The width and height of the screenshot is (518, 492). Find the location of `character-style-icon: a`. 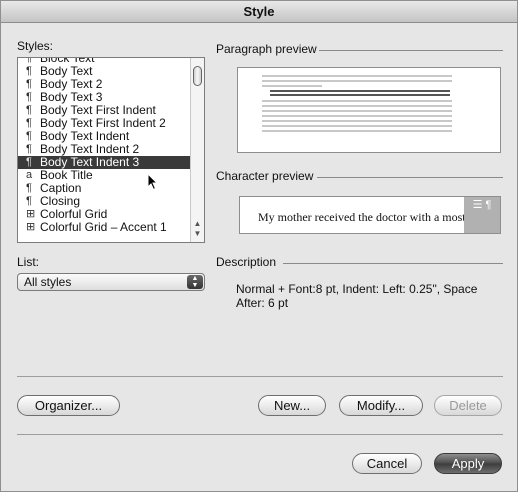

character-style-icon: a is located at coordinates (29, 175).